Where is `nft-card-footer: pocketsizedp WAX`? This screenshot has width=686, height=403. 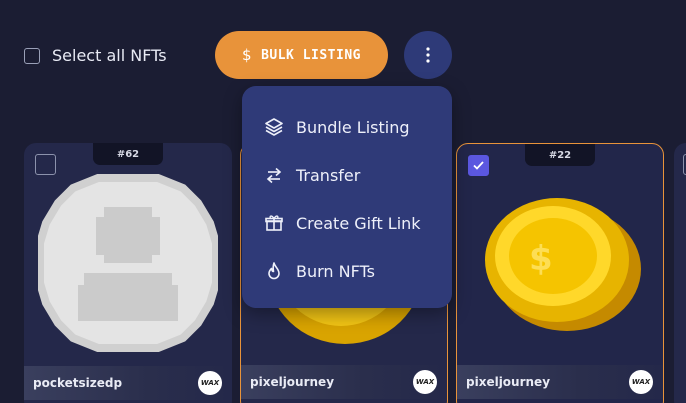 nft-card-footer: pocketsizedp WAX is located at coordinates (128, 383).